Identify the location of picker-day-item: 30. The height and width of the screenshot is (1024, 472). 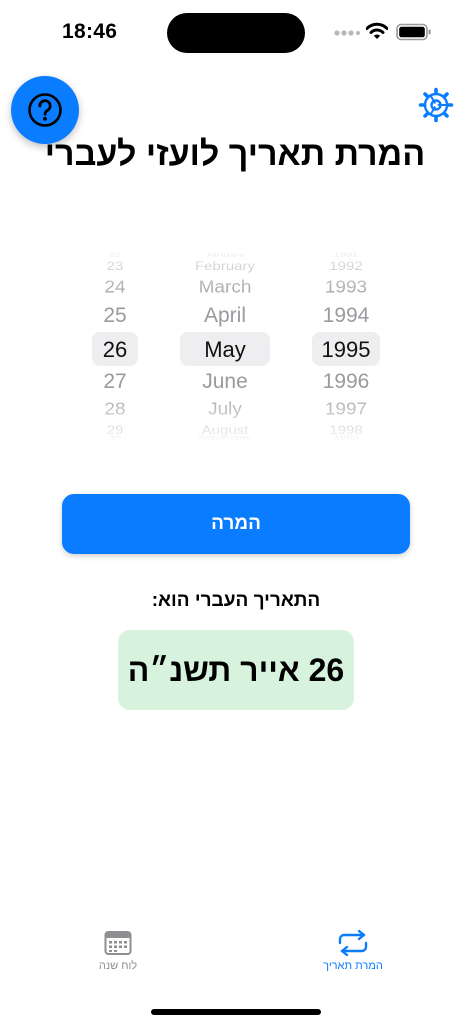
(115, 438).